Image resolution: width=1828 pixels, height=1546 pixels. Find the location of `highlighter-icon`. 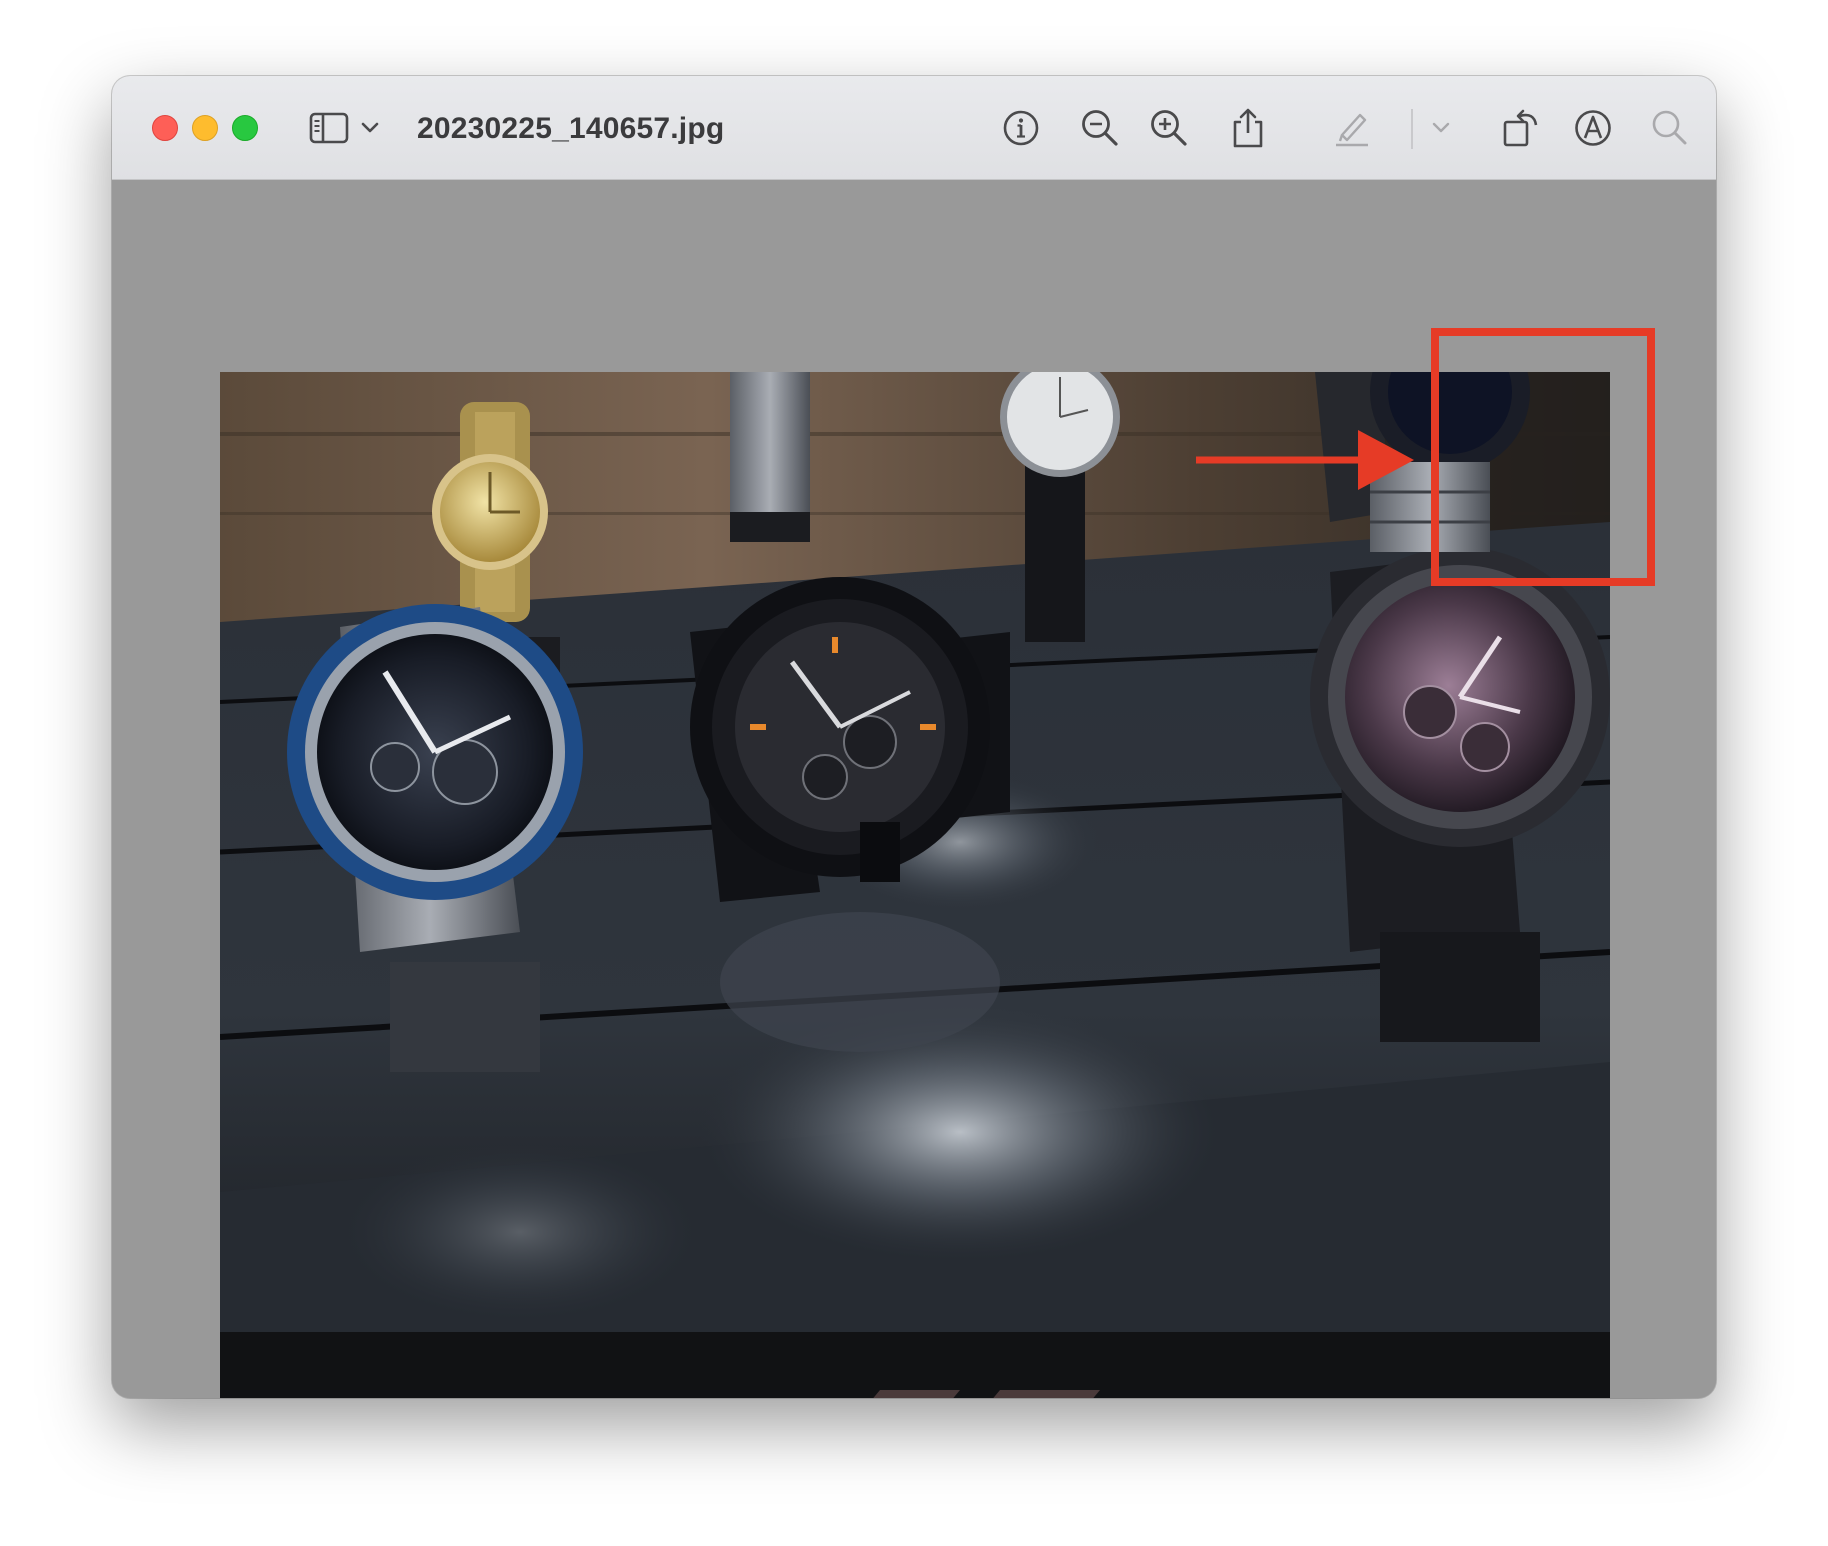

highlighter-icon is located at coordinates (1352, 128).